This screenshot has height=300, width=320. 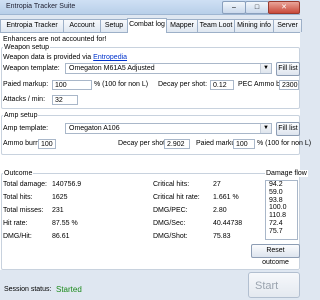 I want to click on list-item: 94.2, so click(x=276, y=184).